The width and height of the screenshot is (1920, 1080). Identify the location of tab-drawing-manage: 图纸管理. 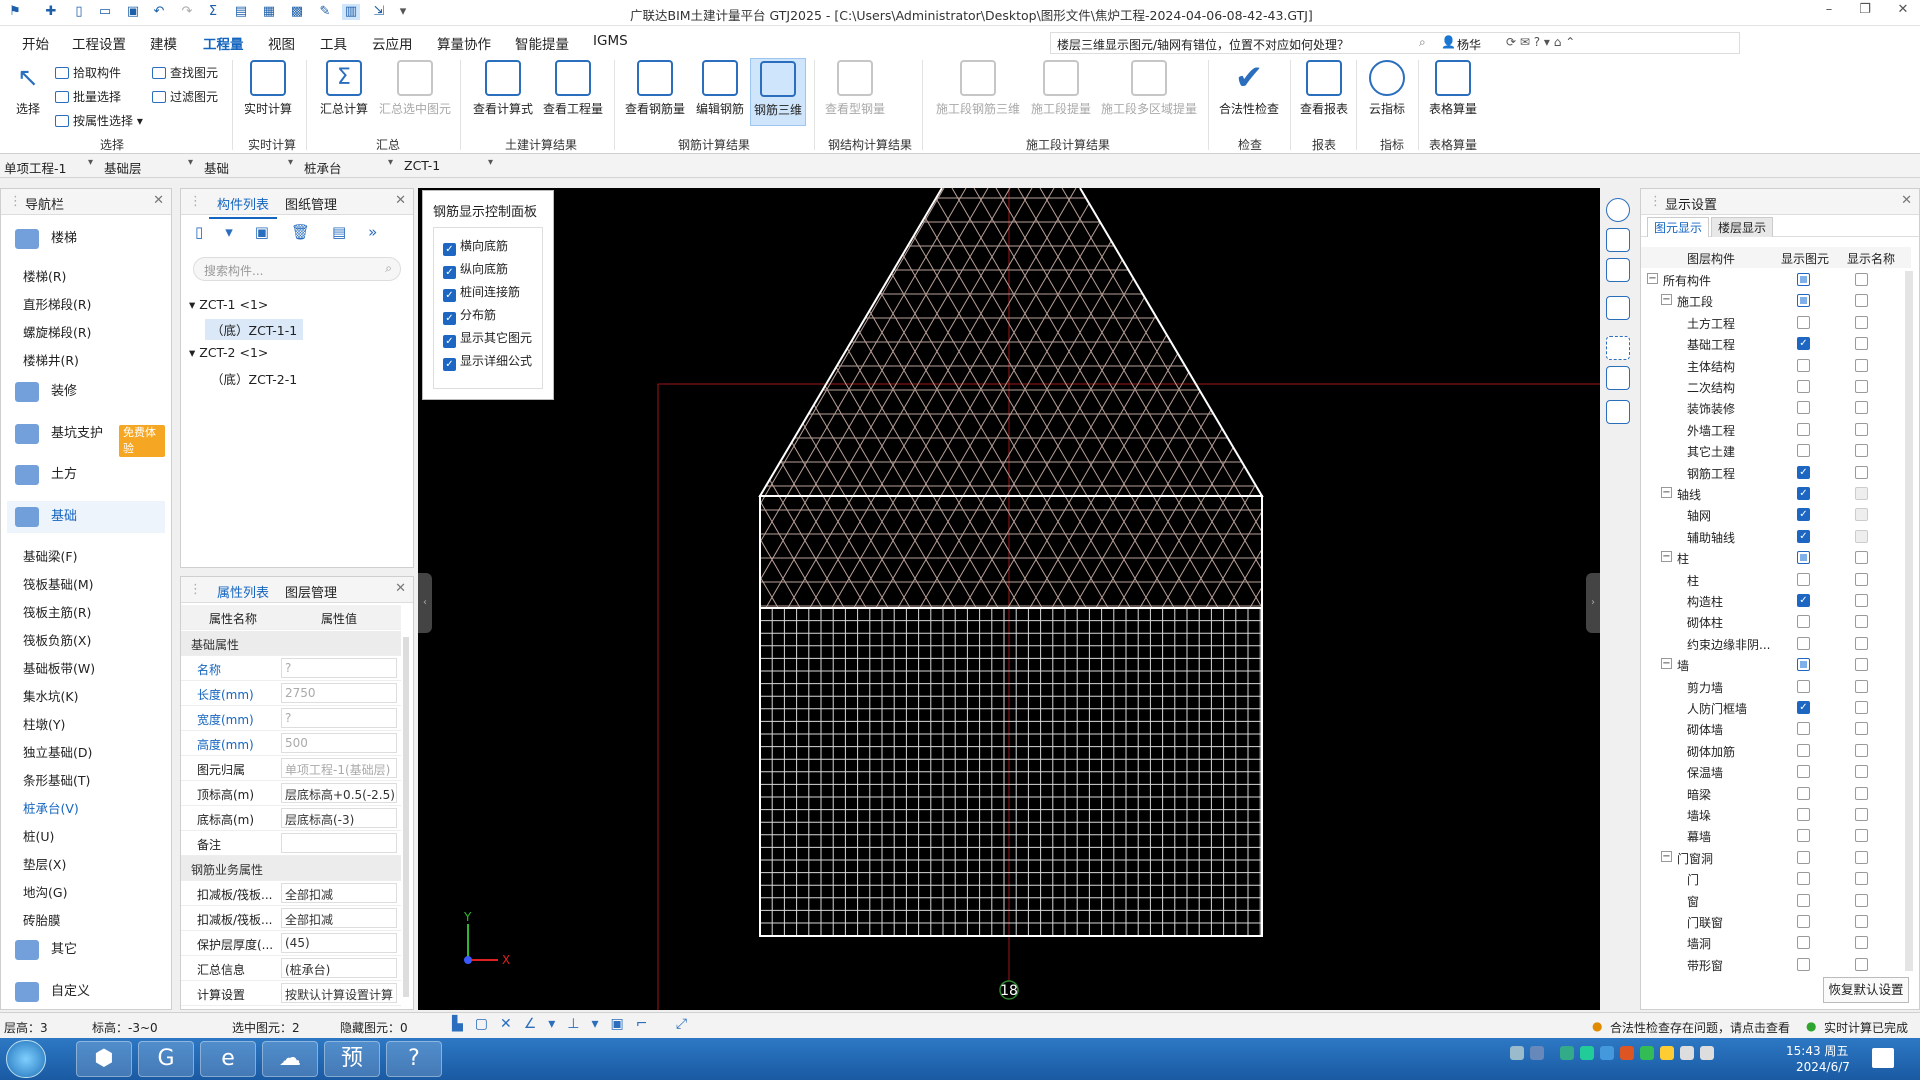
(311, 203).